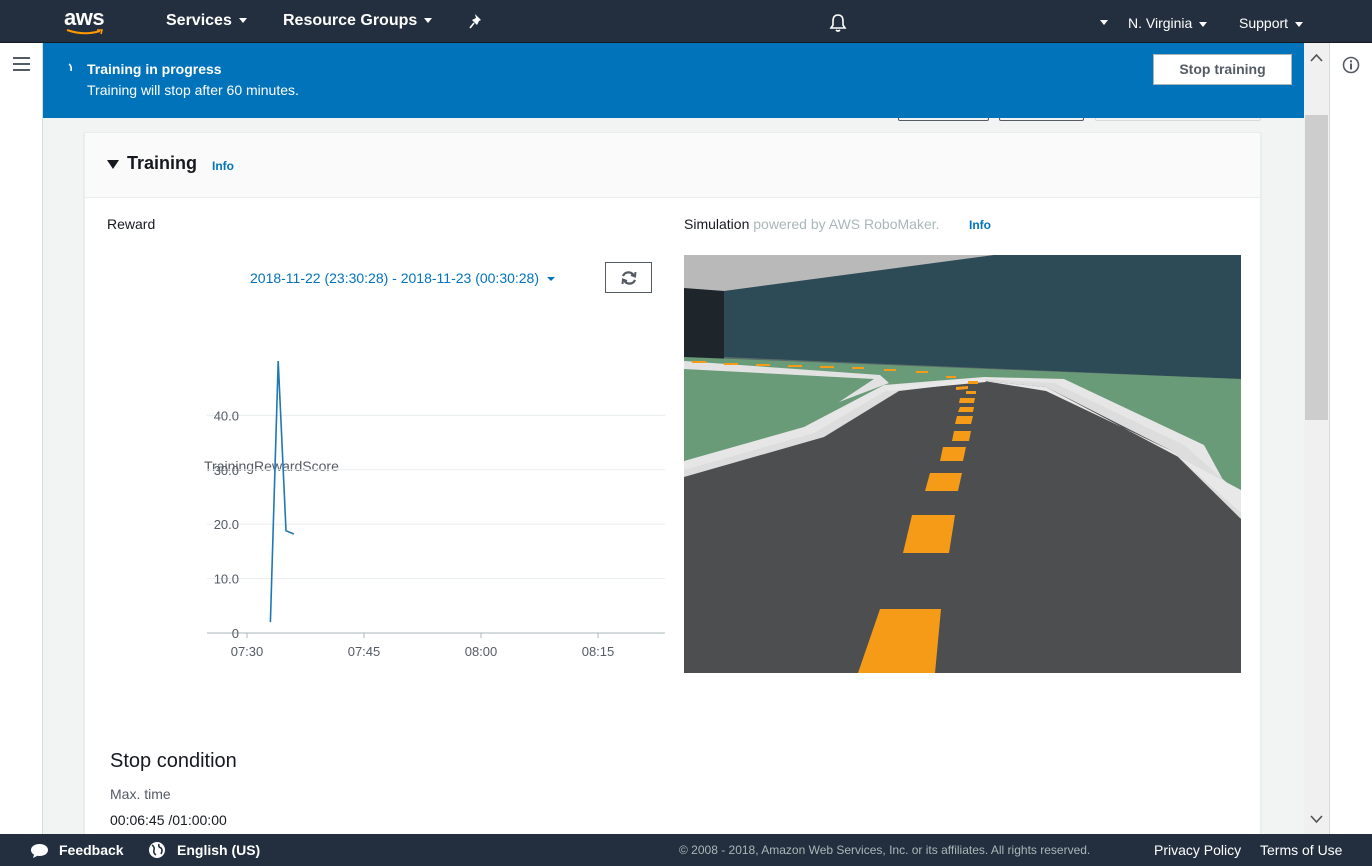 The width and height of the screenshot is (1372, 866). Describe the element at coordinates (1351, 65) in the screenshot. I see `info-circle-icon` at that location.